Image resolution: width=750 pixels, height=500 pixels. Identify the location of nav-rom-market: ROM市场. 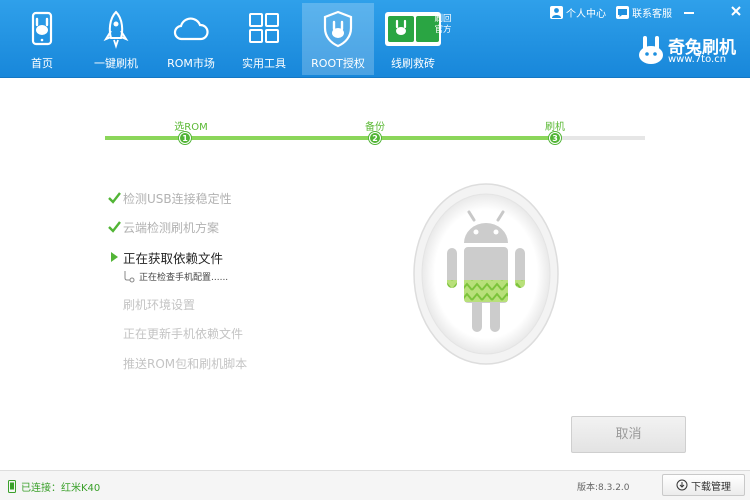
(191, 39).